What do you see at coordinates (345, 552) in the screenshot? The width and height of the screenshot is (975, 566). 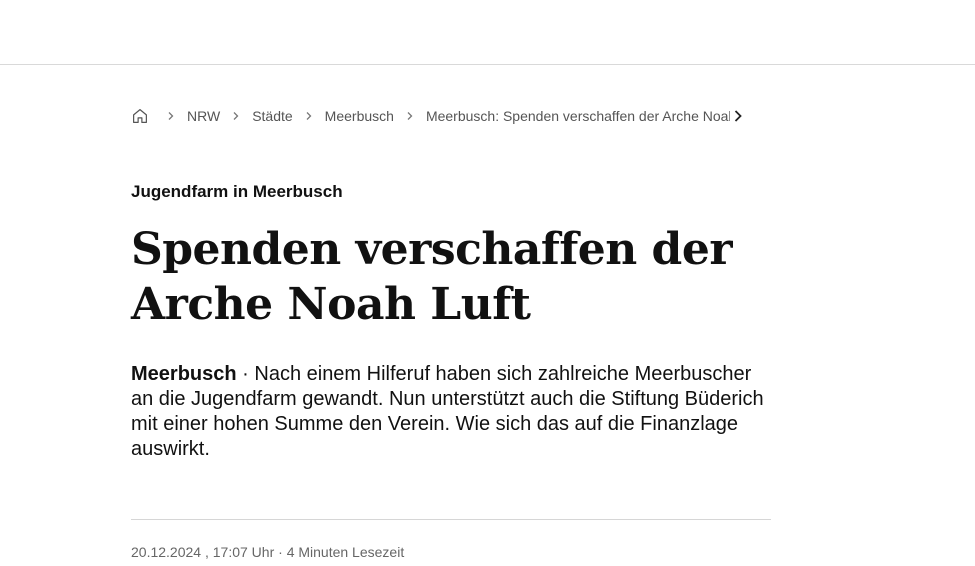 I see `reading-time: 4 Minuten Lesezeit` at bounding box center [345, 552].